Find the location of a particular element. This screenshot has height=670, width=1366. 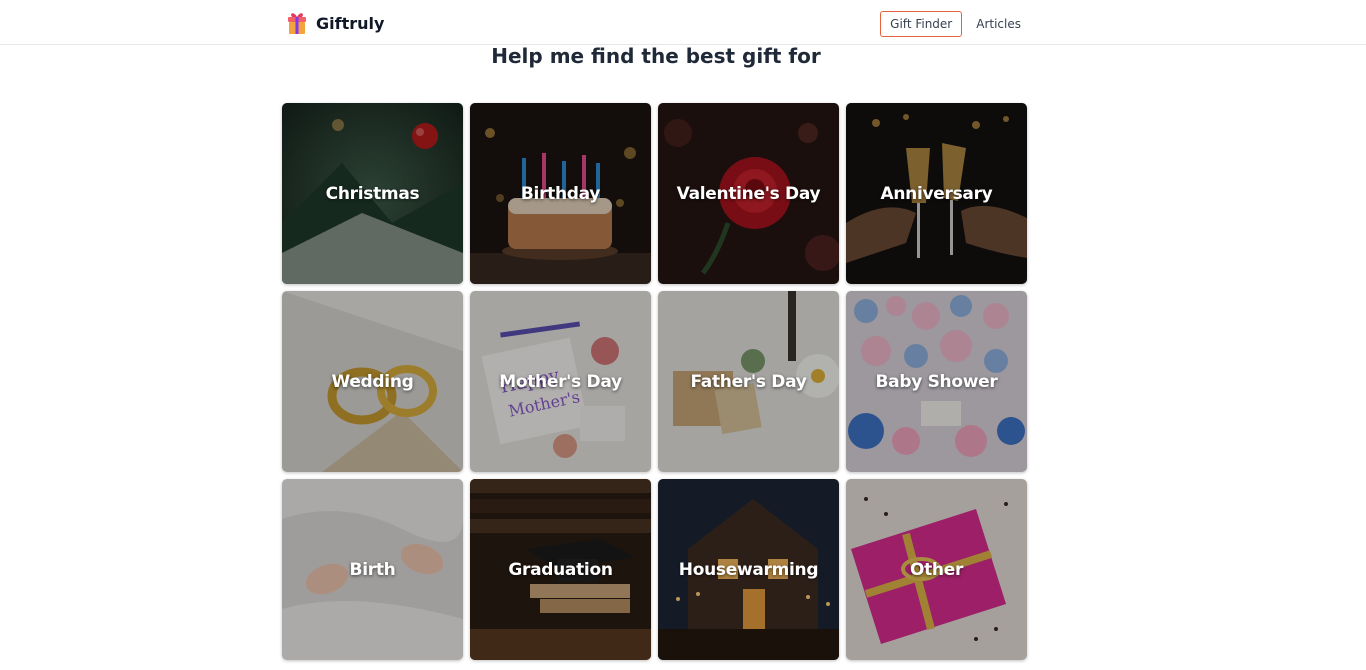

occasion-label: Christmas is located at coordinates (372, 193).